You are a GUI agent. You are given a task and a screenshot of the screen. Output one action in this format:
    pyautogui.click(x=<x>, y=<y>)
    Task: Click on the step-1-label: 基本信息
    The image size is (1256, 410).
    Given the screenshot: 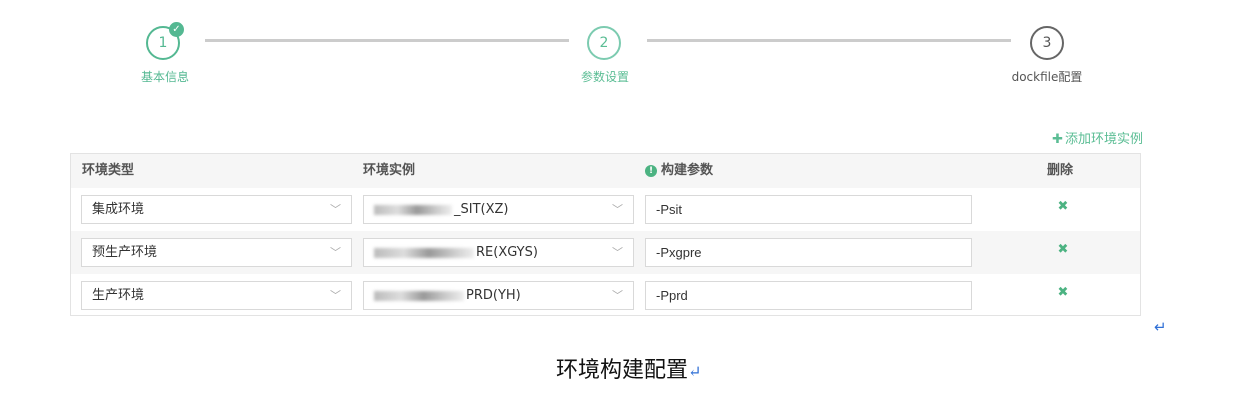 What is the action you would take?
    pyautogui.click(x=165, y=77)
    